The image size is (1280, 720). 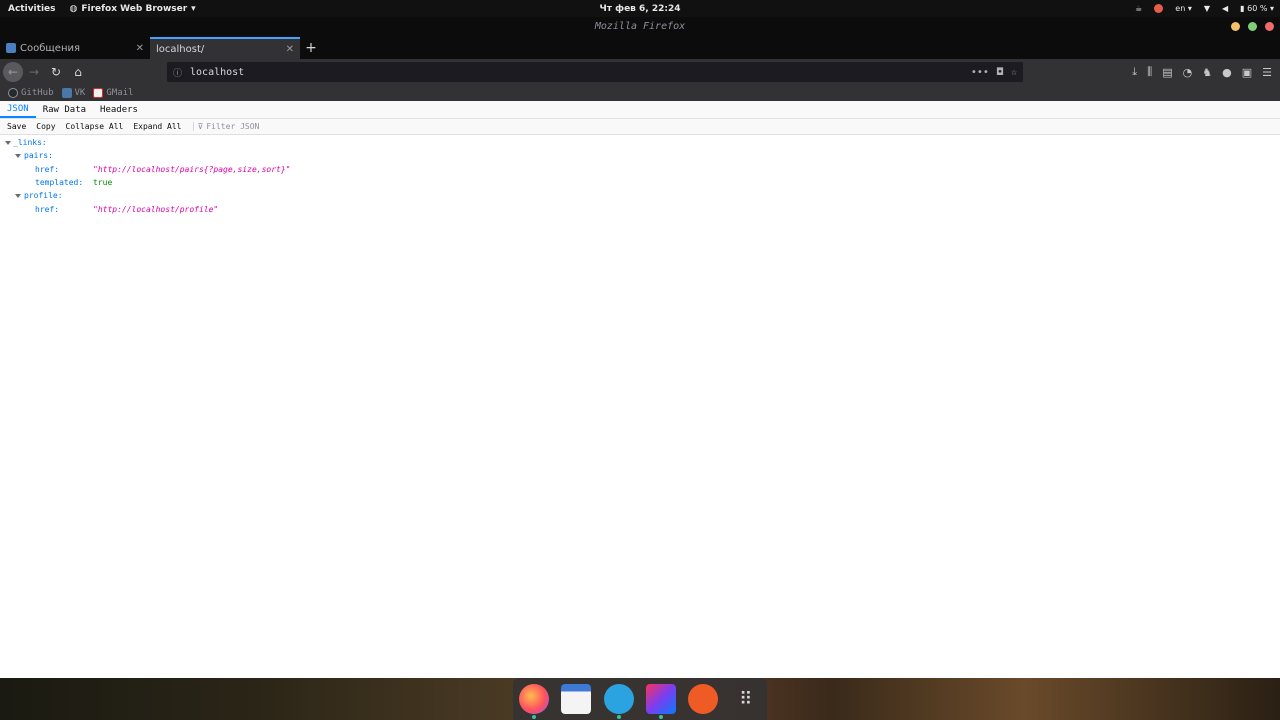 I want to click on tree-row: profile:, so click(x=640, y=195).